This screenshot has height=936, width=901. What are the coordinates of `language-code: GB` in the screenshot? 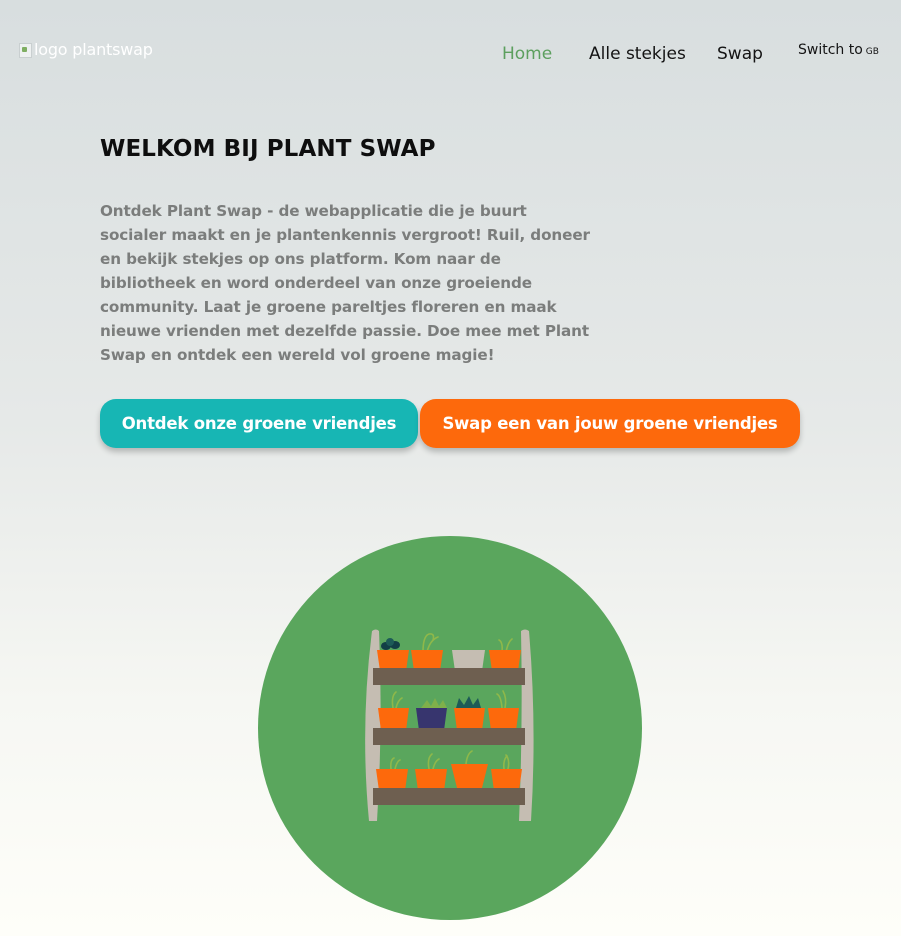 It's located at (872, 52).